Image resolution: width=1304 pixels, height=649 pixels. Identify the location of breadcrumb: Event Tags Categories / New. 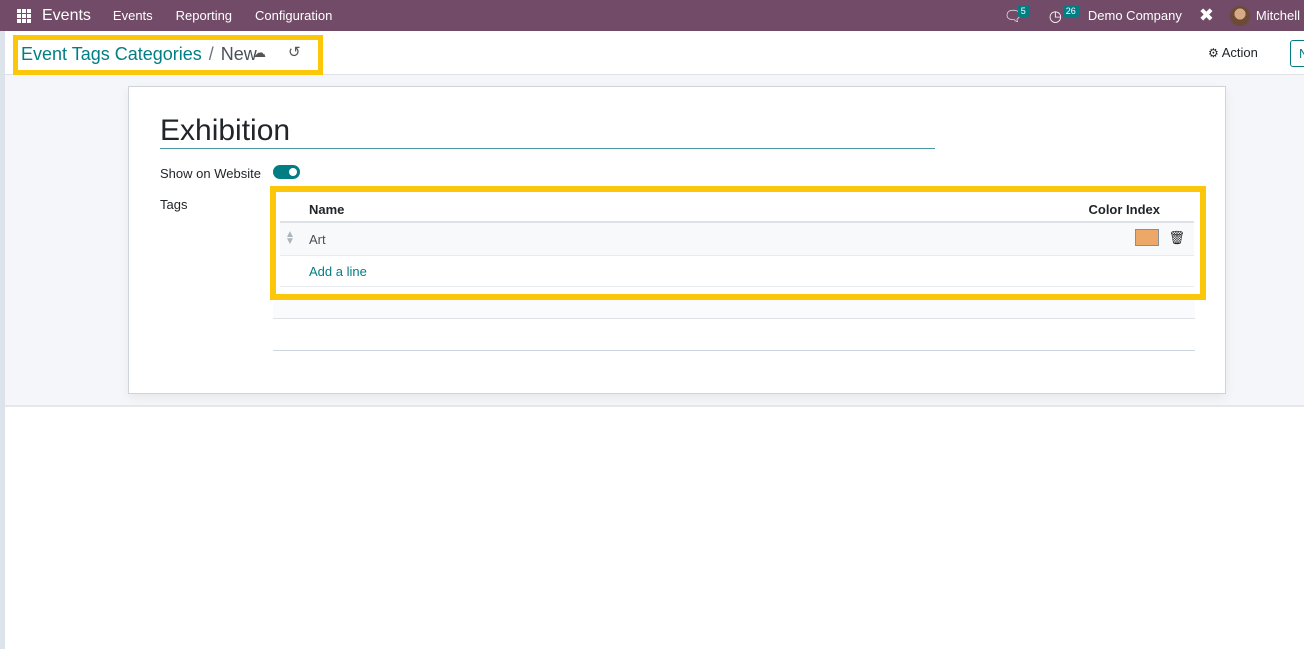
(139, 54).